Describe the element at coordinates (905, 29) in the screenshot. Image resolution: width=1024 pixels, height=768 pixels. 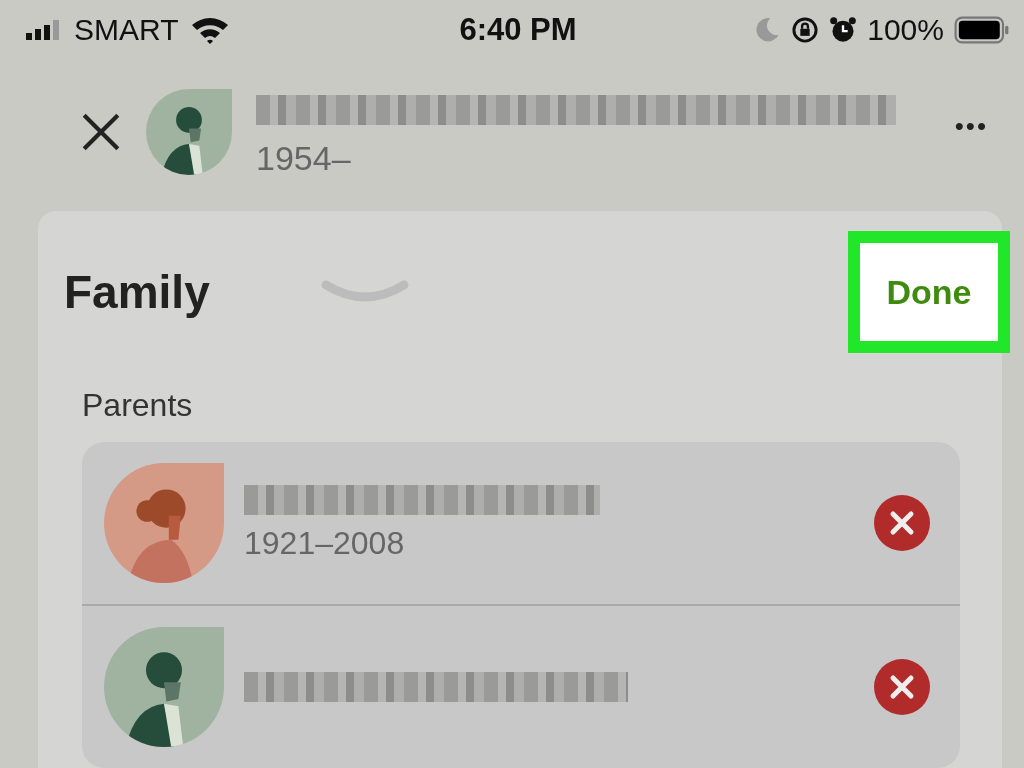
I see `battery-percent: 100%` at that location.